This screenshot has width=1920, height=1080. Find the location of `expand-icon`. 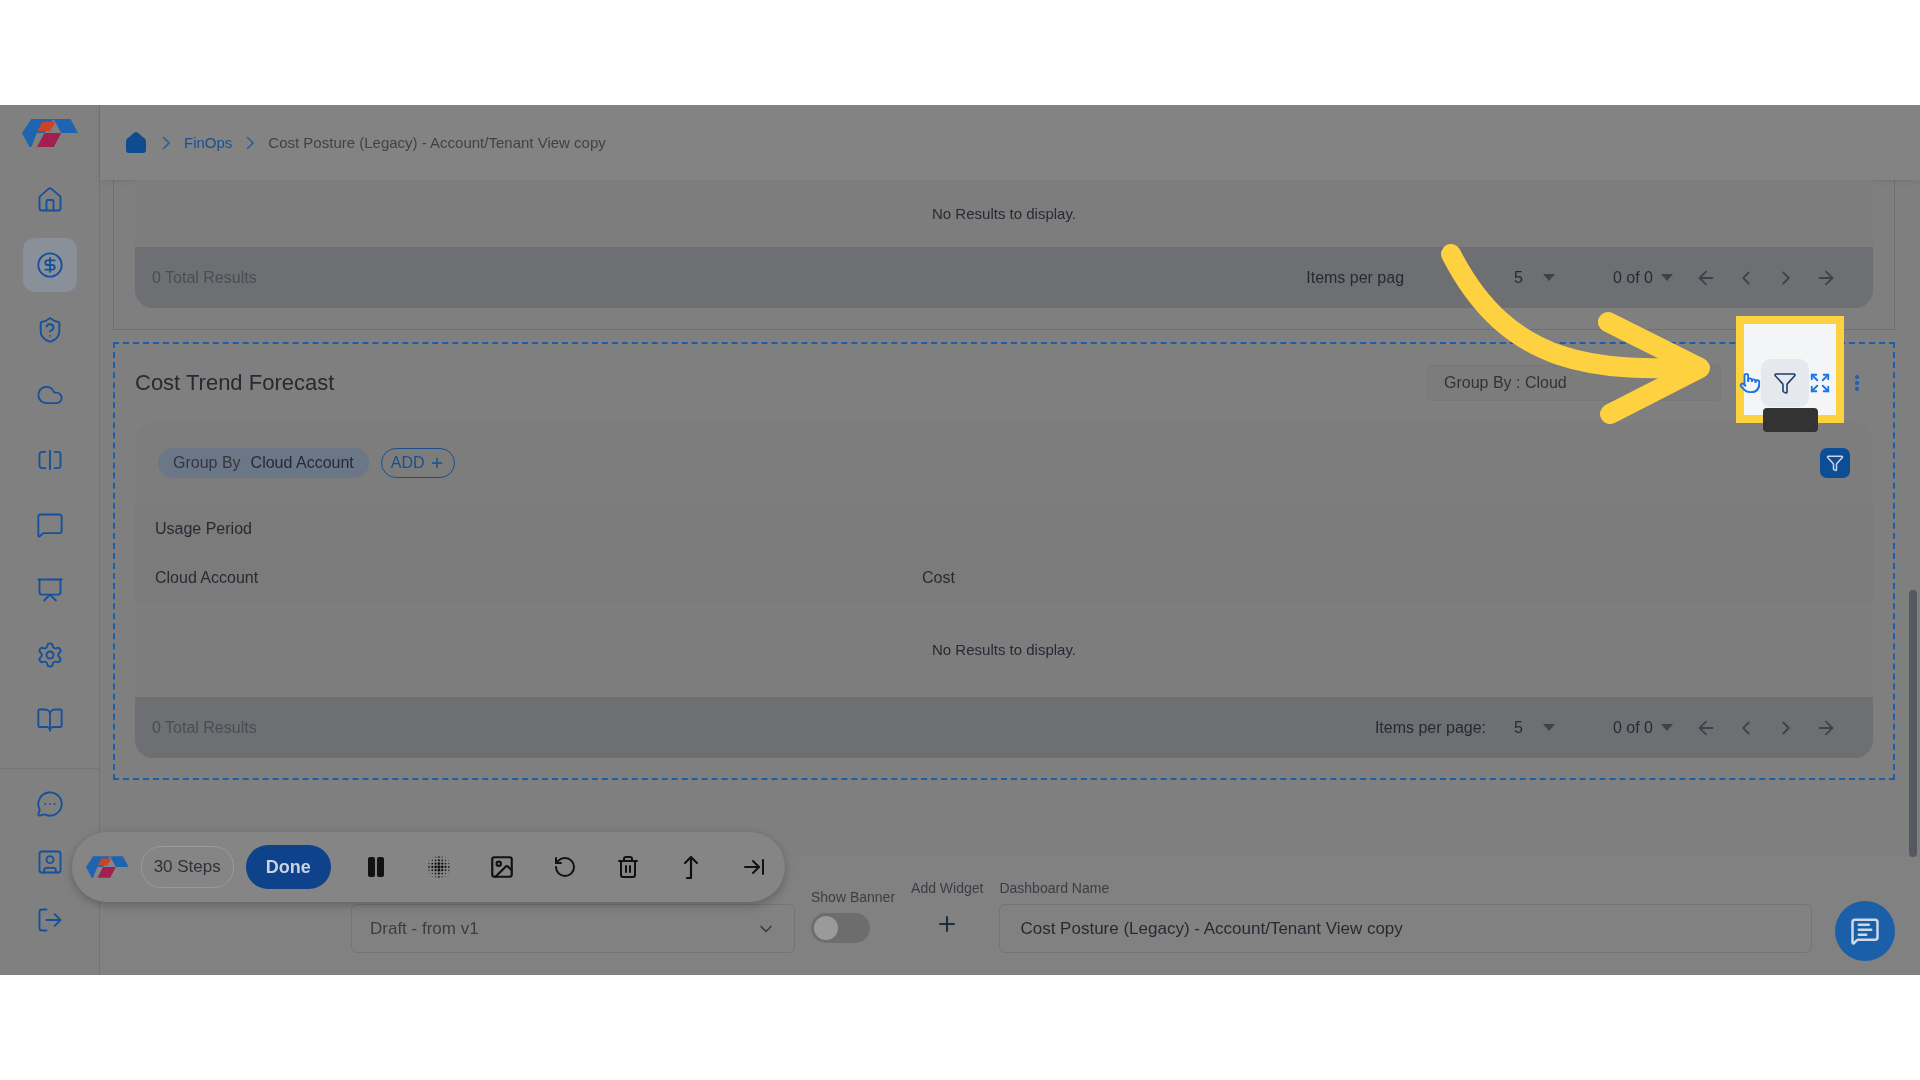

expand-icon is located at coordinates (1820, 383).